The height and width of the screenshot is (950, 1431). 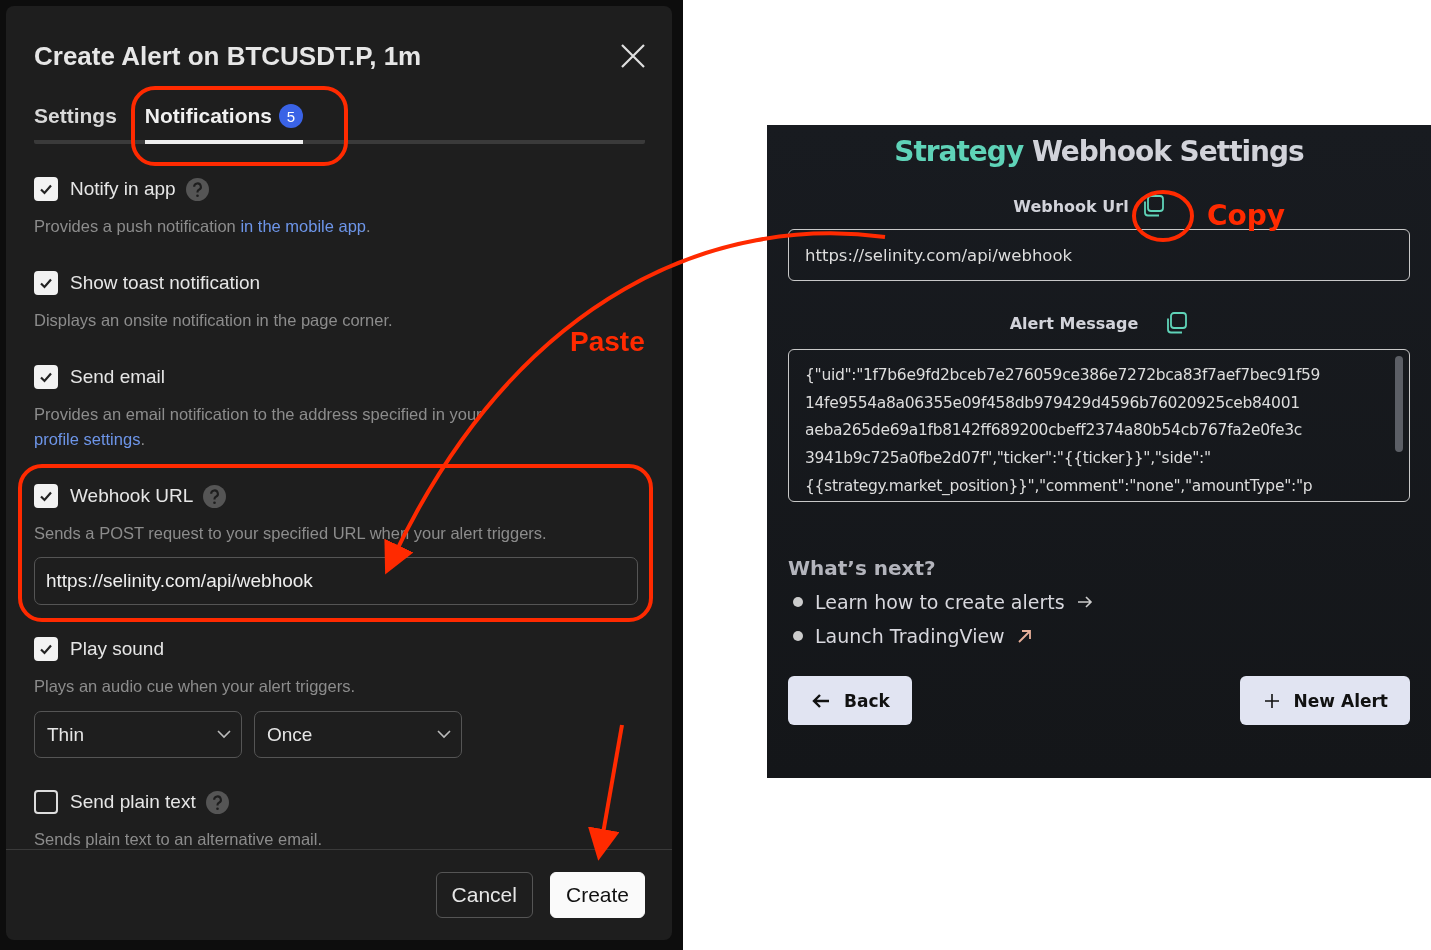 I want to click on option-label: Show toast notification, so click(x=165, y=283).